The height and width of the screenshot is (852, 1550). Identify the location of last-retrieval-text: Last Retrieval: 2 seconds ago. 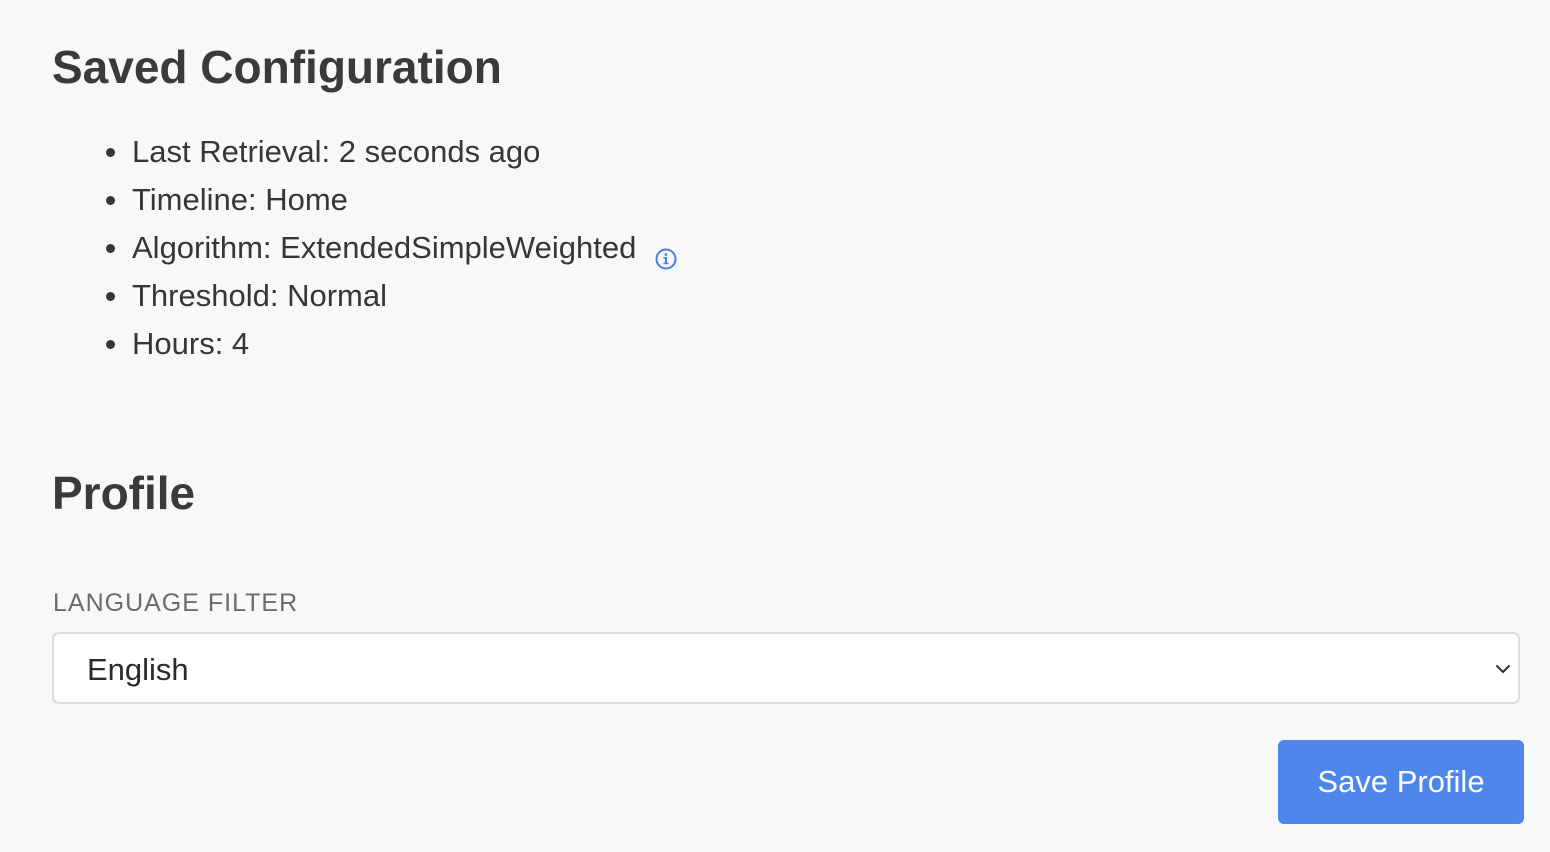
(336, 151).